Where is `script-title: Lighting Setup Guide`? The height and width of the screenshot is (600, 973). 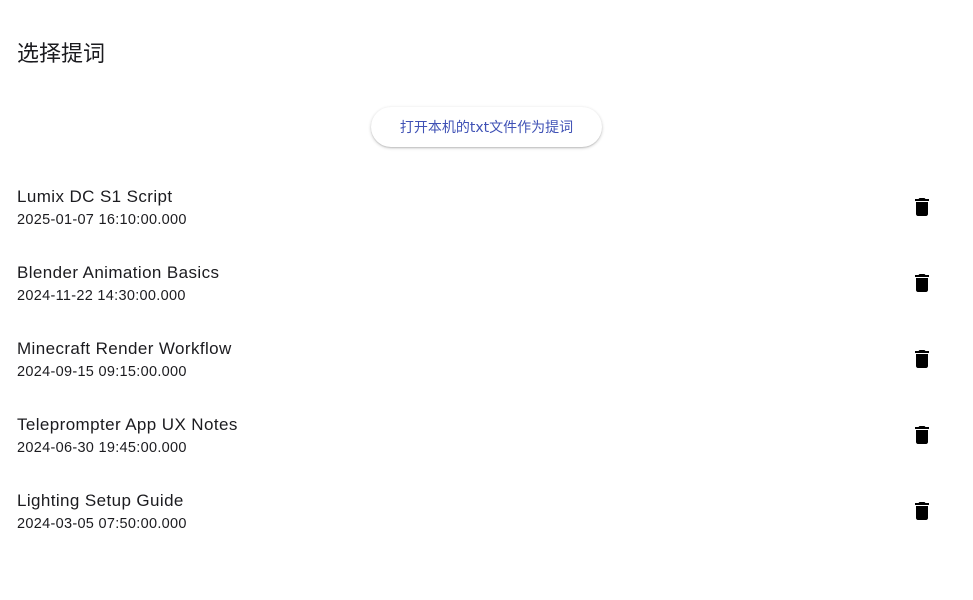 script-title: Lighting Setup Guide is located at coordinates (100, 500).